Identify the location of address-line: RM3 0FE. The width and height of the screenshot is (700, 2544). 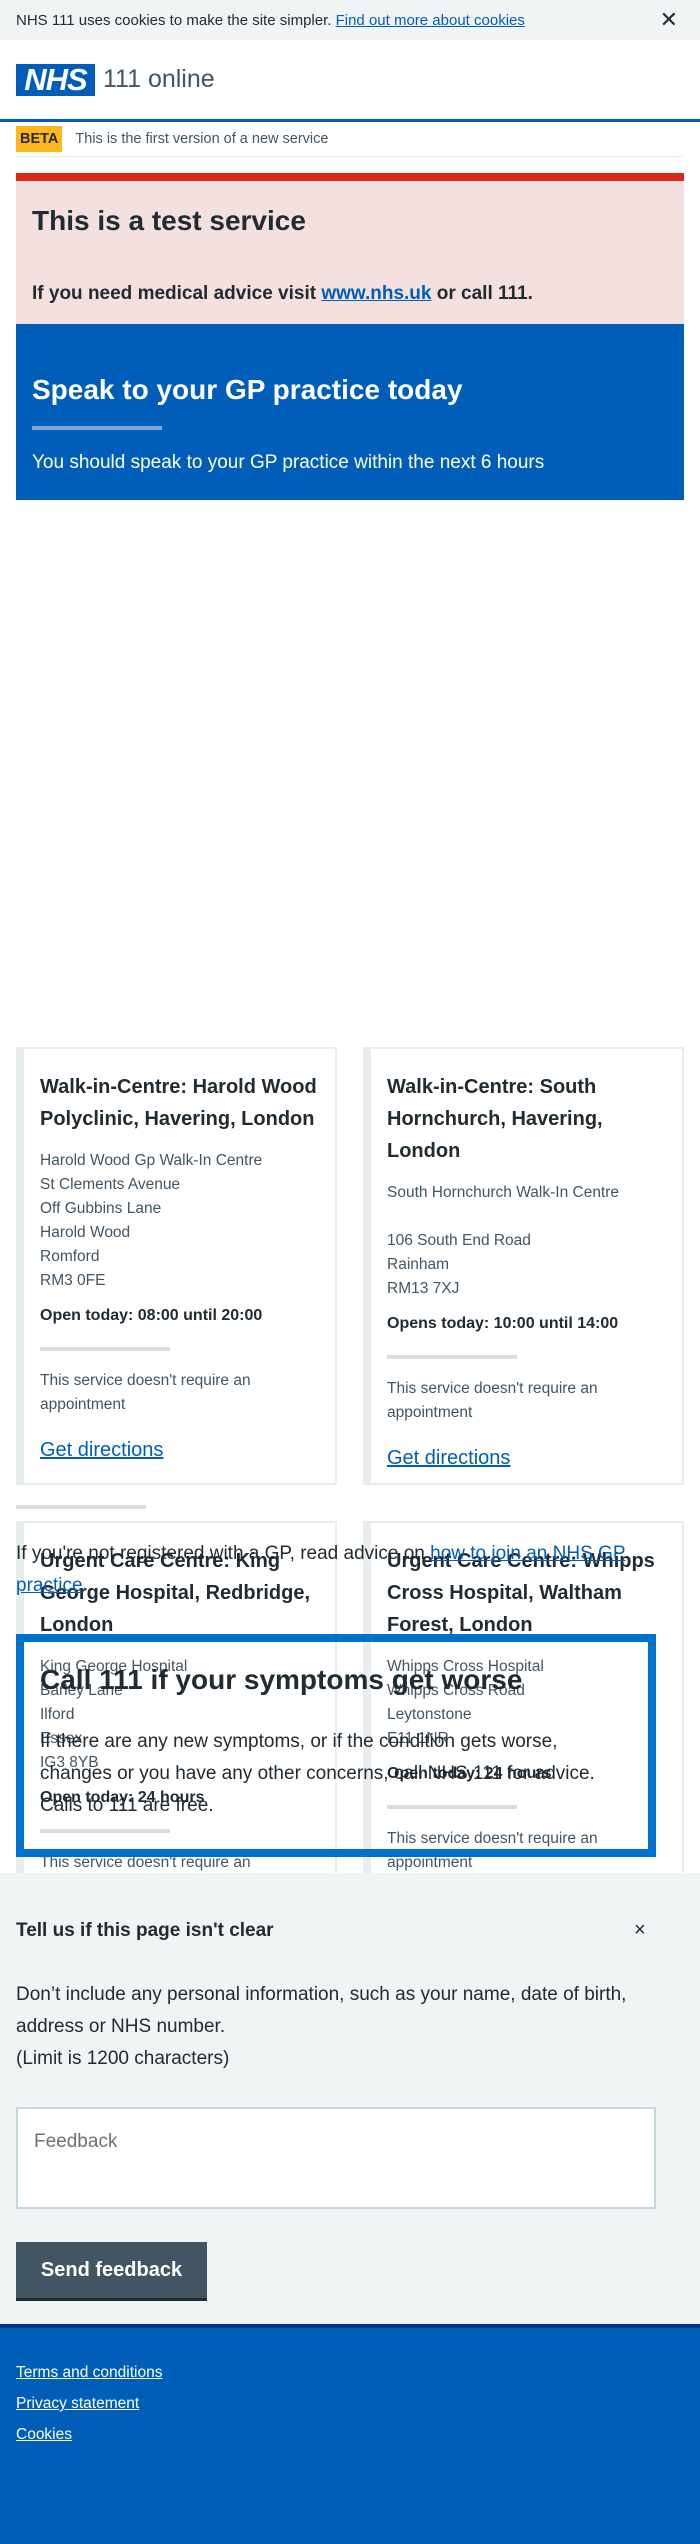
(73, 1280).